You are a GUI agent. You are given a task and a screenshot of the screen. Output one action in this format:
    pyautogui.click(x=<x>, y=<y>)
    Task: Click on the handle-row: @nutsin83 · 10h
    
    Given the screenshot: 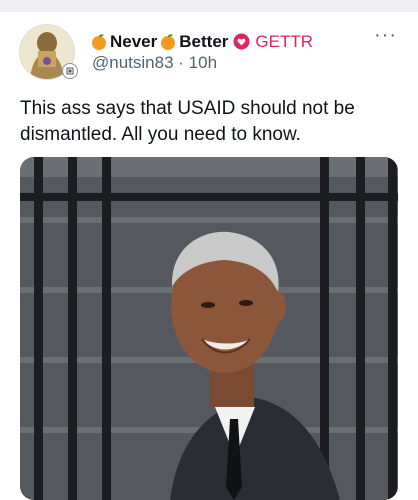 What is the action you would take?
    pyautogui.click(x=154, y=63)
    